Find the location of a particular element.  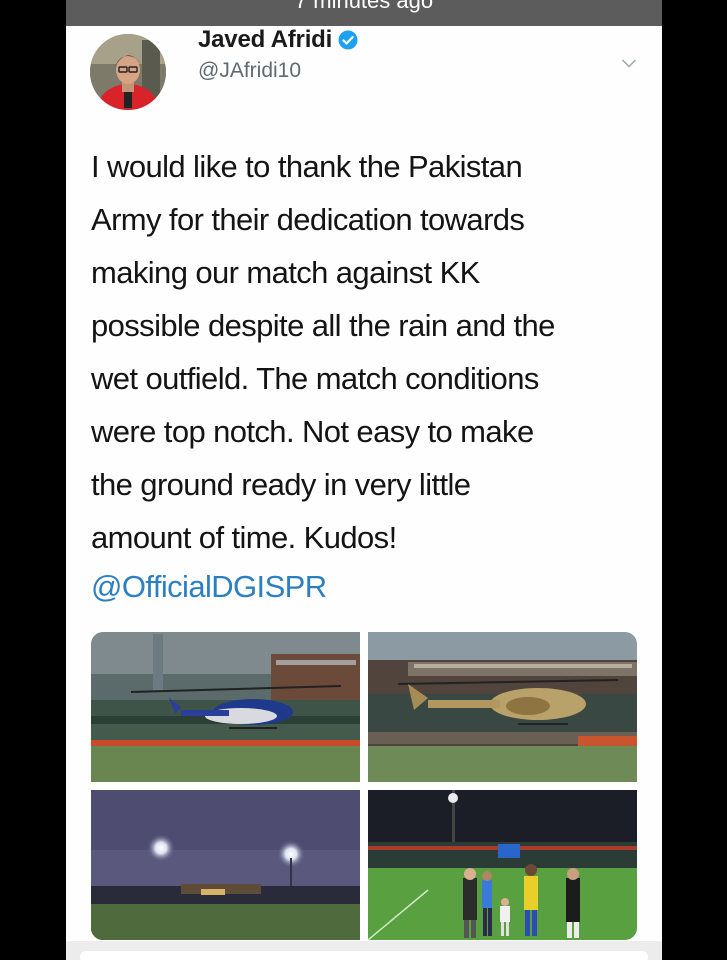

tweet-text-line: I would like to thank the Pakistan is located at coordinates (307, 166).